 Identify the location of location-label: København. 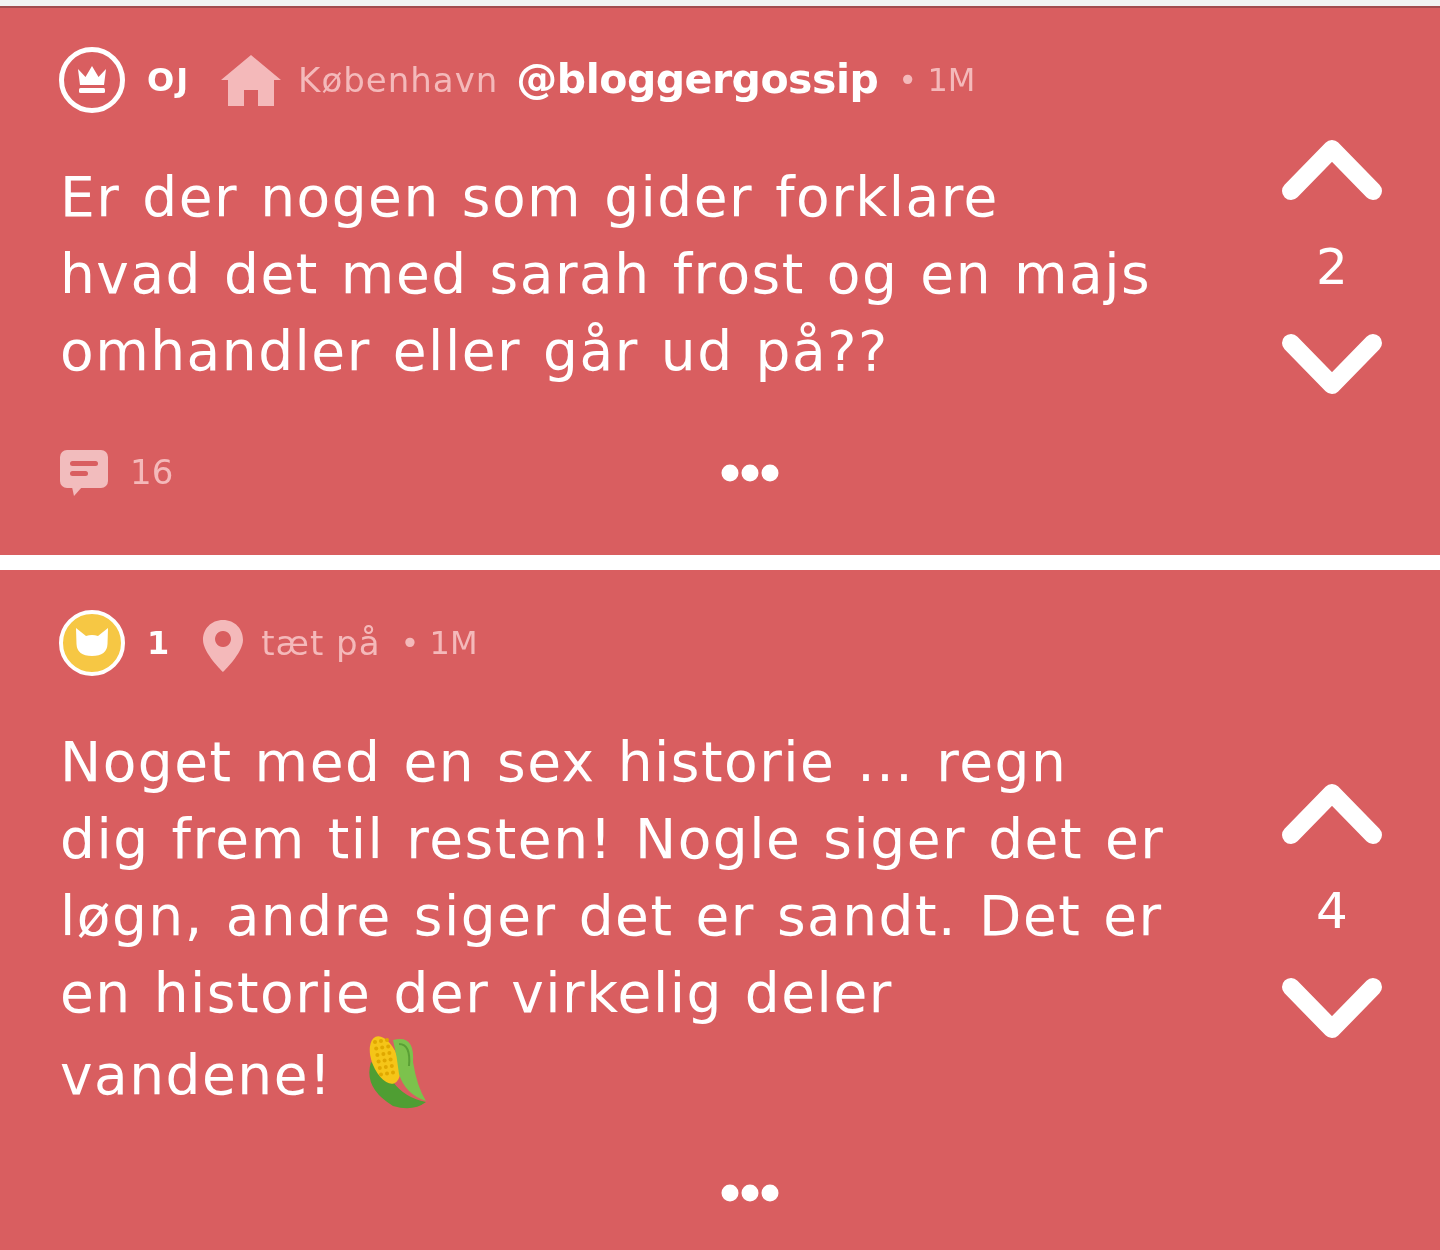
(398, 80).